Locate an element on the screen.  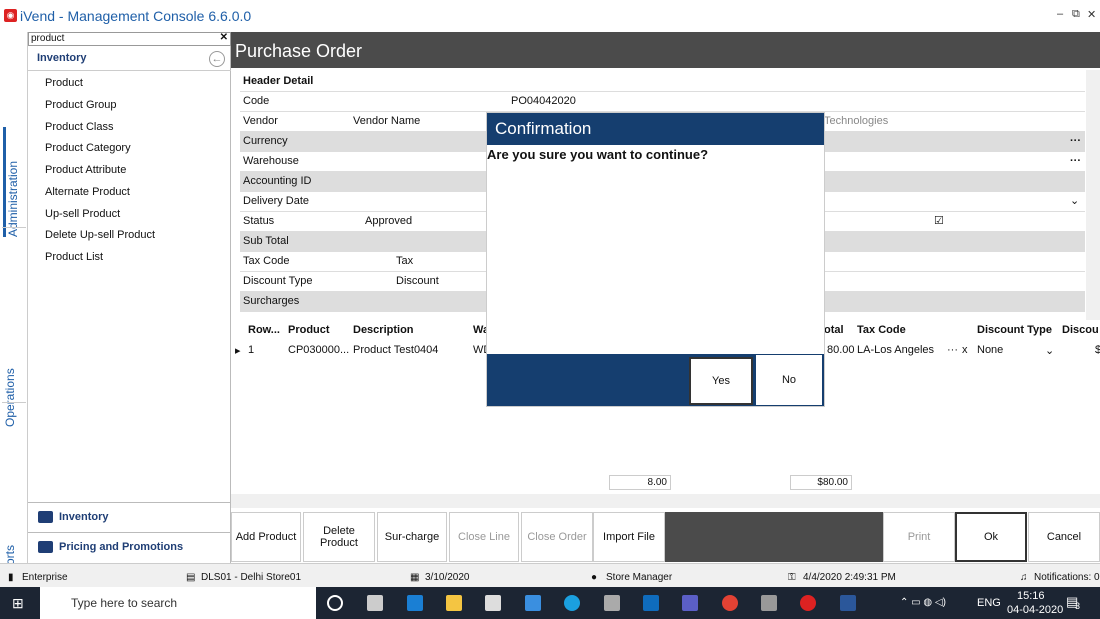
key-icon: ⚿ is located at coordinates (792, 577).